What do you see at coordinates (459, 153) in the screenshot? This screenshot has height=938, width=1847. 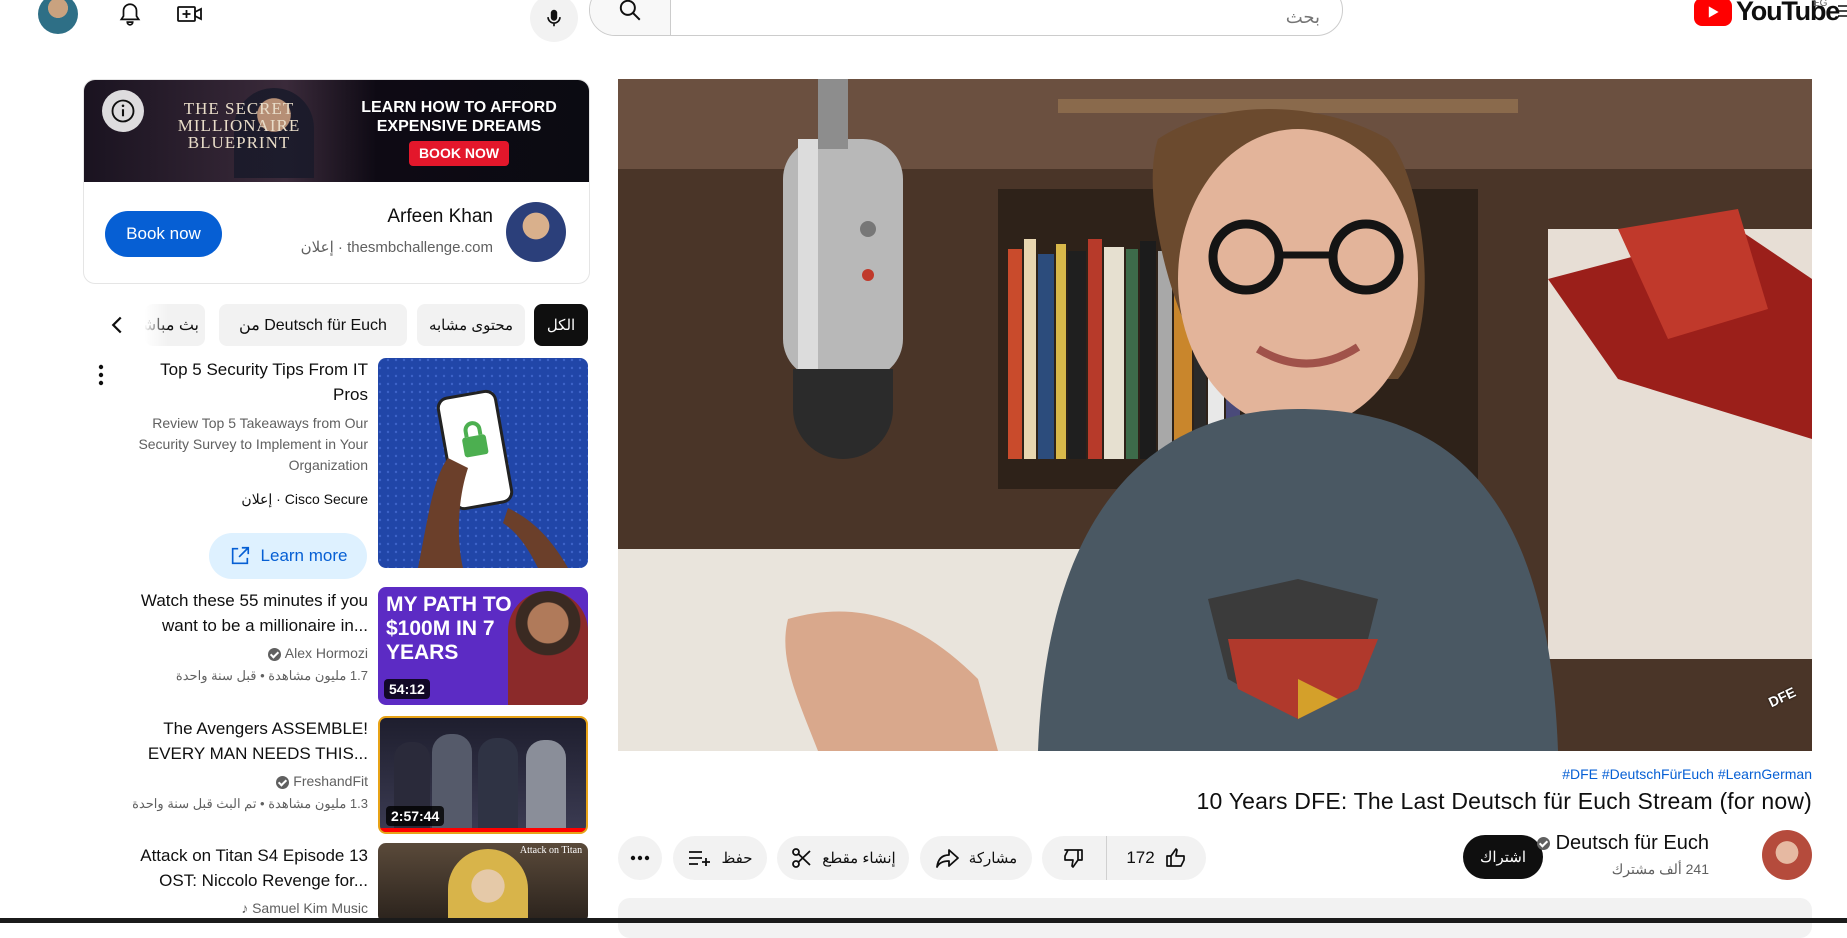 I see `ad-banner-cta: BOOK NOW` at bounding box center [459, 153].